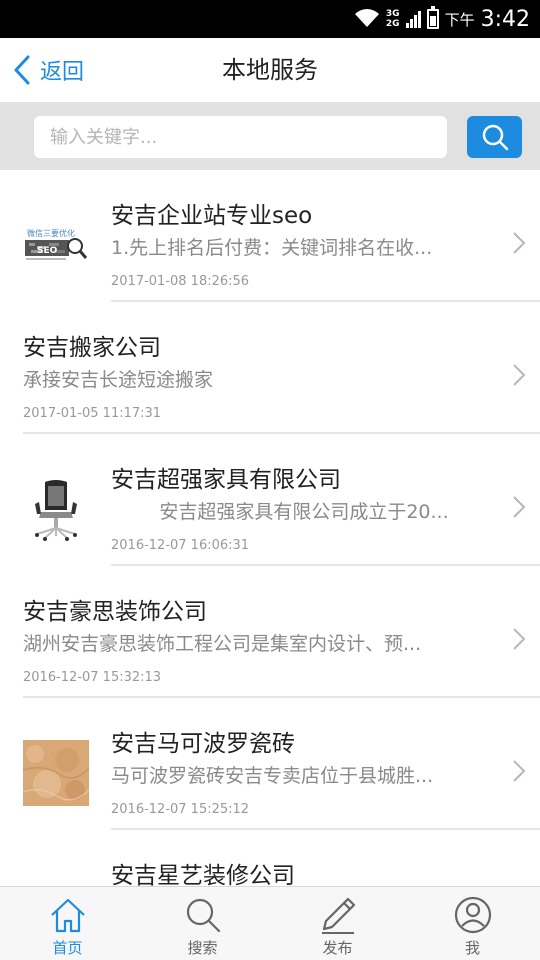 Image resolution: width=540 pixels, height=960 pixels. What do you see at coordinates (472, 915) in the screenshot?
I see `user-icon` at bounding box center [472, 915].